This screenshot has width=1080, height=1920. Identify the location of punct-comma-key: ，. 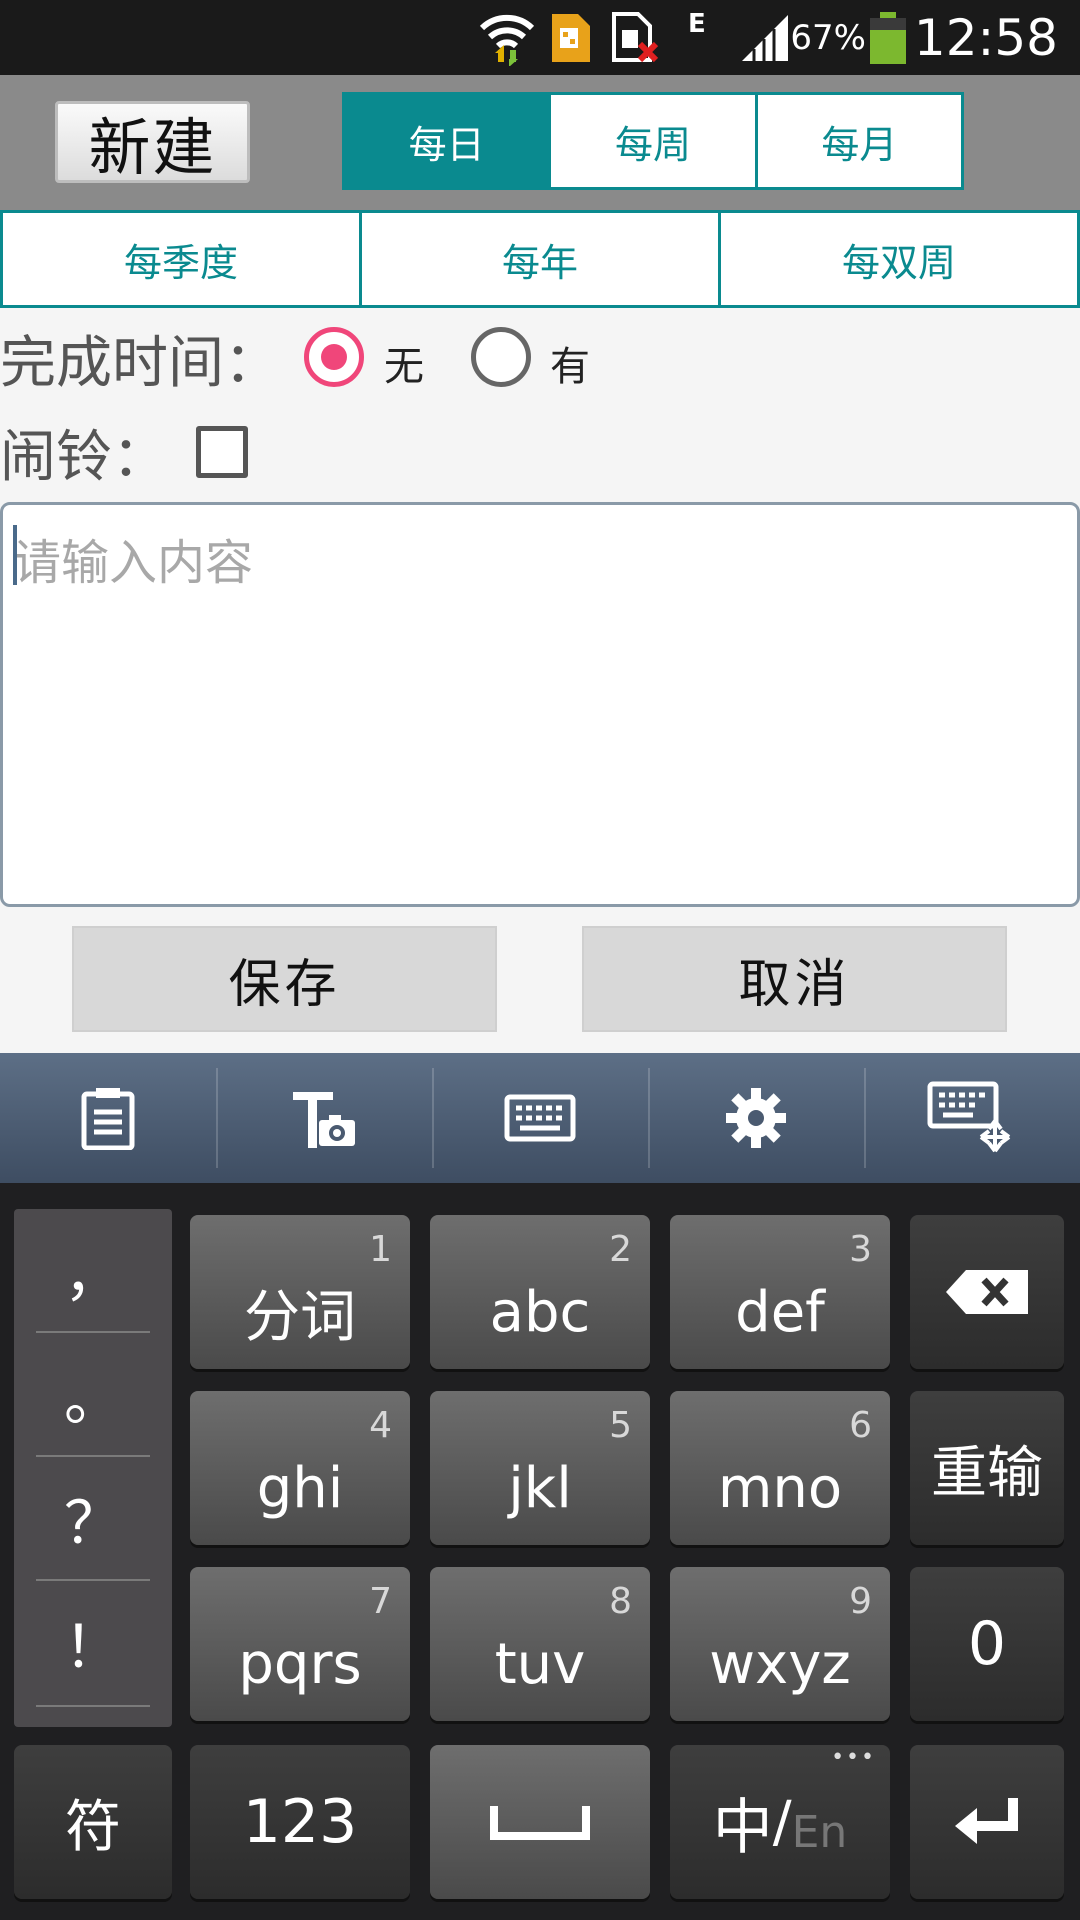
(93, 1270).